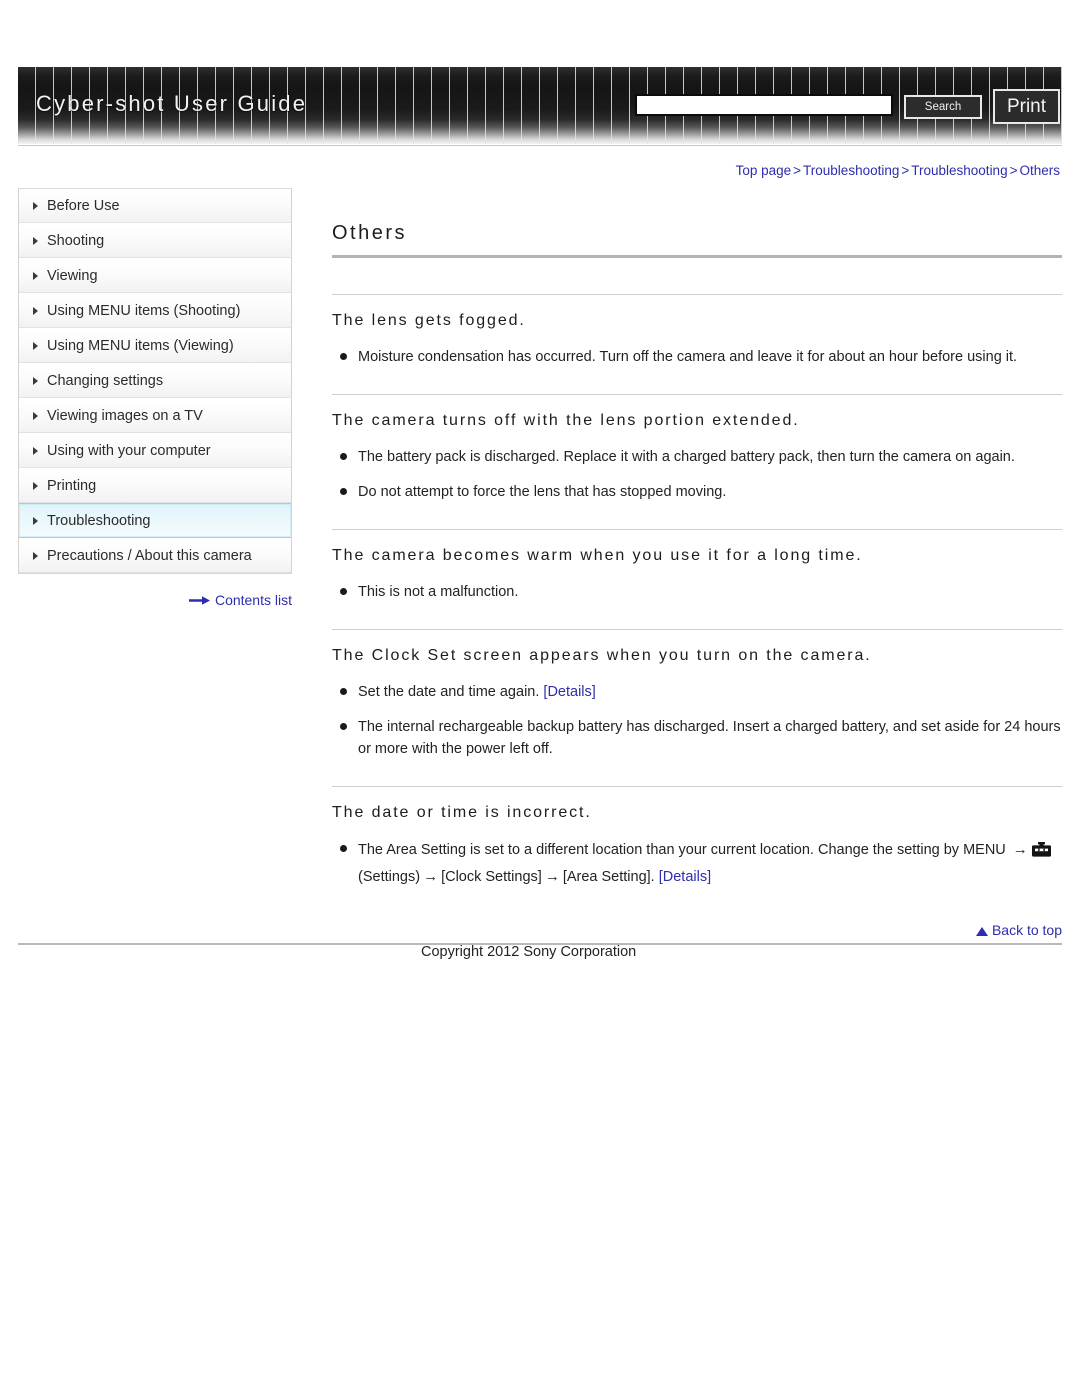 Image resolution: width=1080 pixels, height=1397 pixels. I want to click on sidebar-item-label: Using MENU items (Shooting), so click(144, 311).